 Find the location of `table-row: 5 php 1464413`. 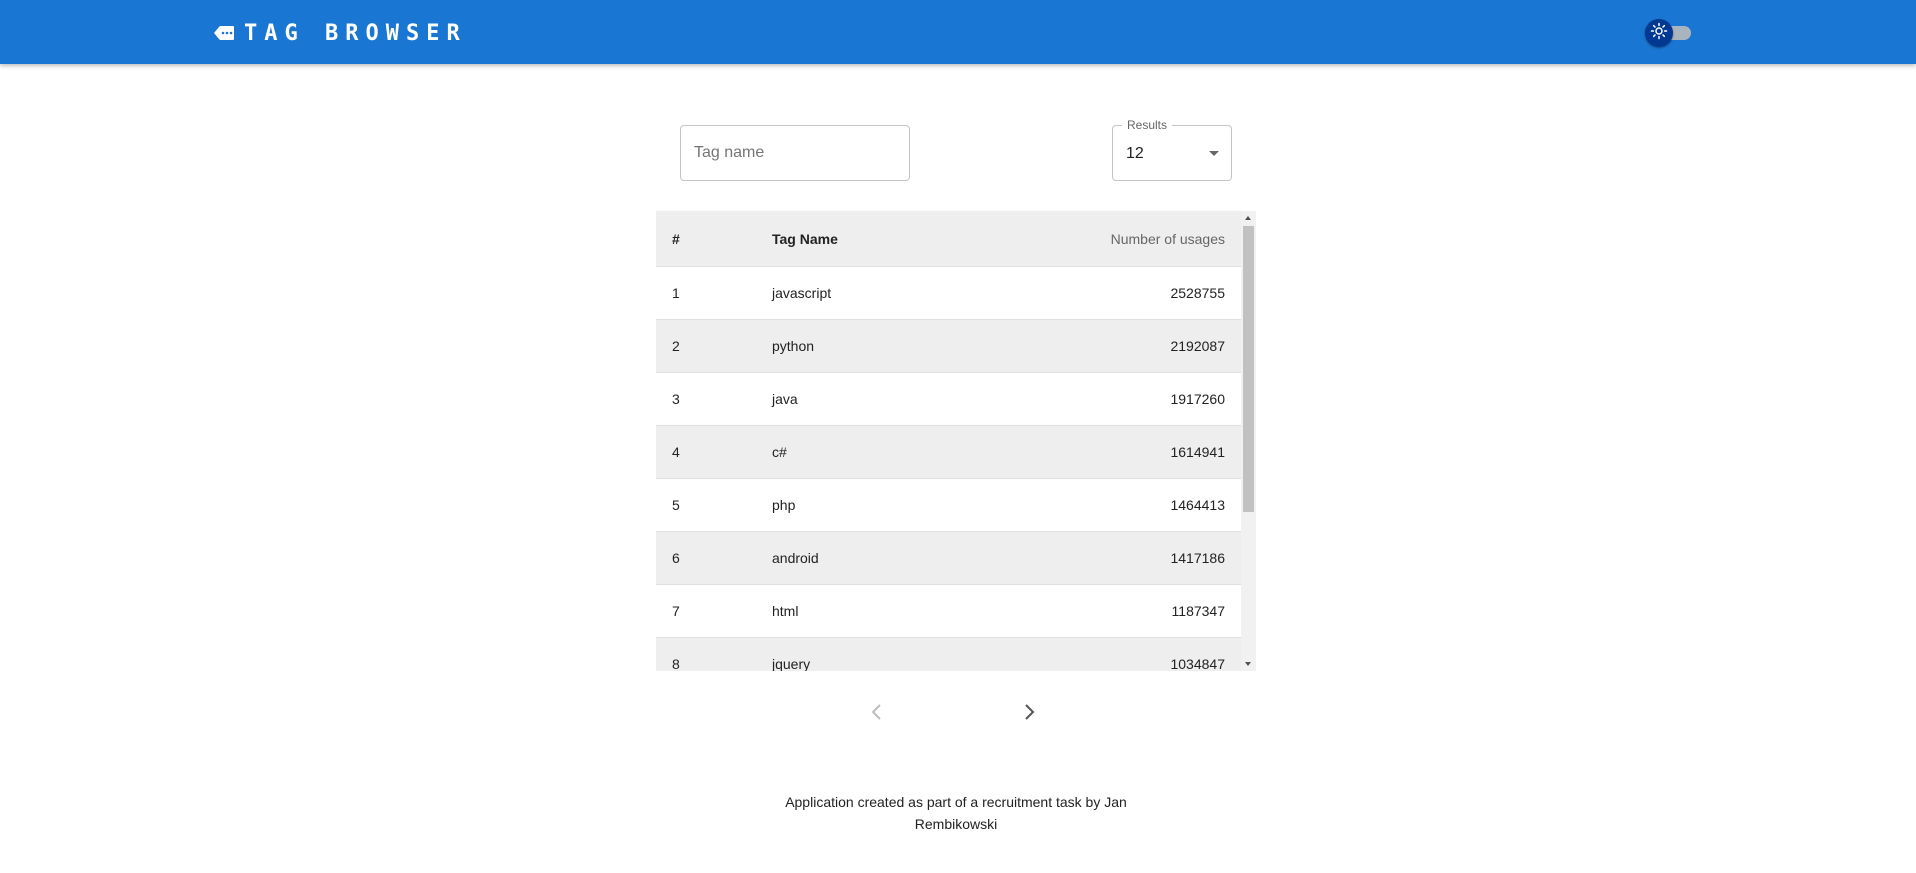

table-row: 5 php 1464413 is located at coordinates (948, 505).